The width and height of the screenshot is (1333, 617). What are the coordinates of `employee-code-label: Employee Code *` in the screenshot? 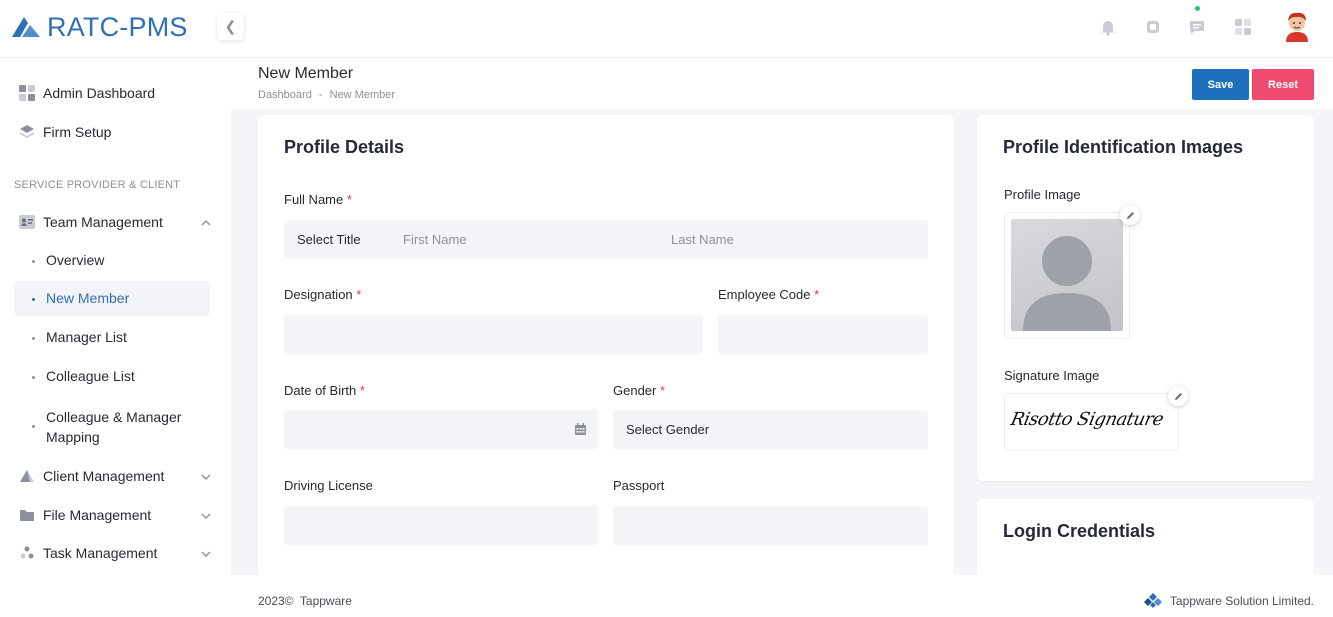 It's located at (768, 294).